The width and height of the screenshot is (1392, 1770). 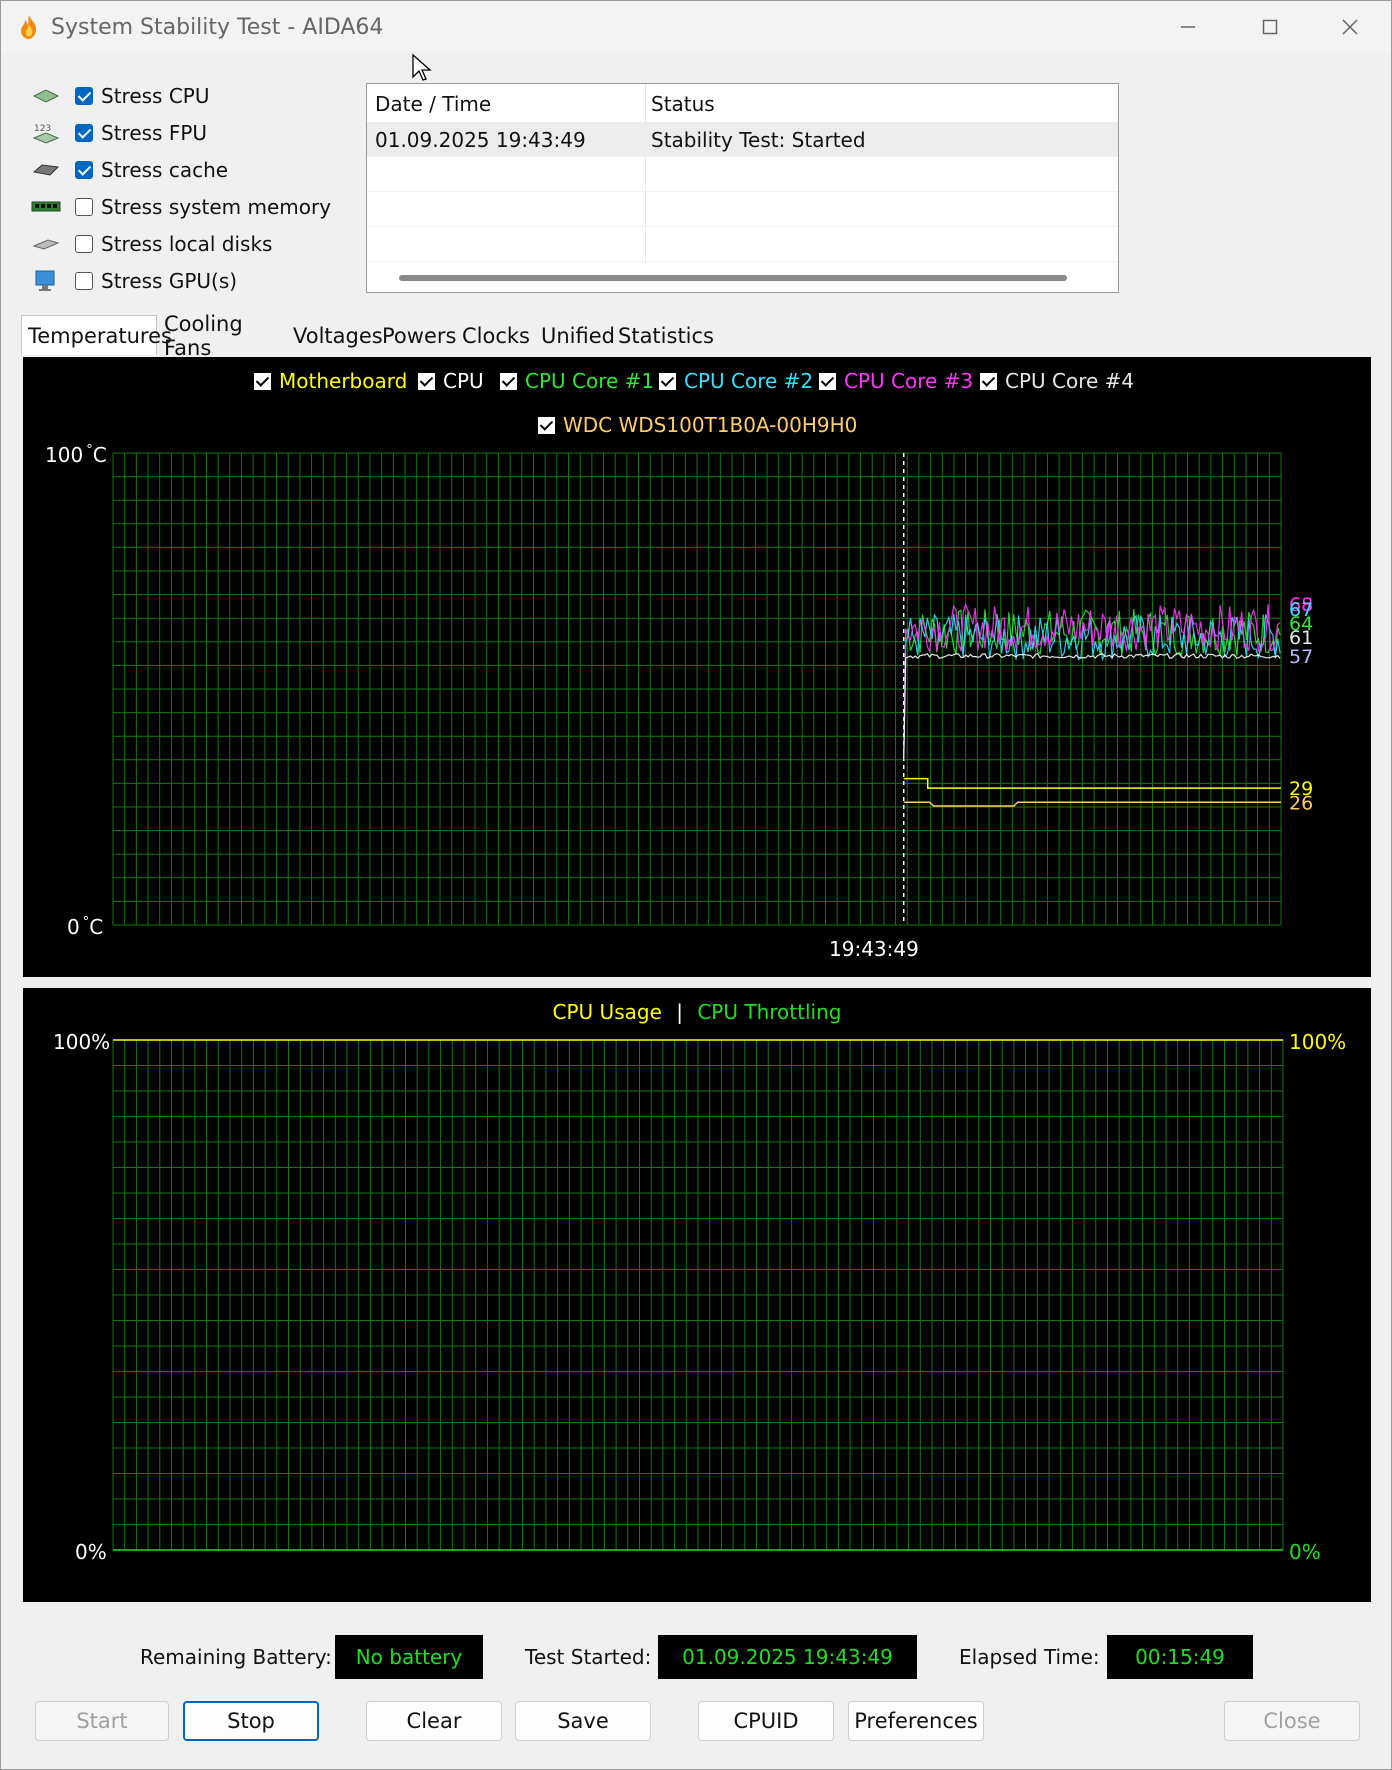 I want to click on stop-button: Stop, so click(x=251, y=1721).